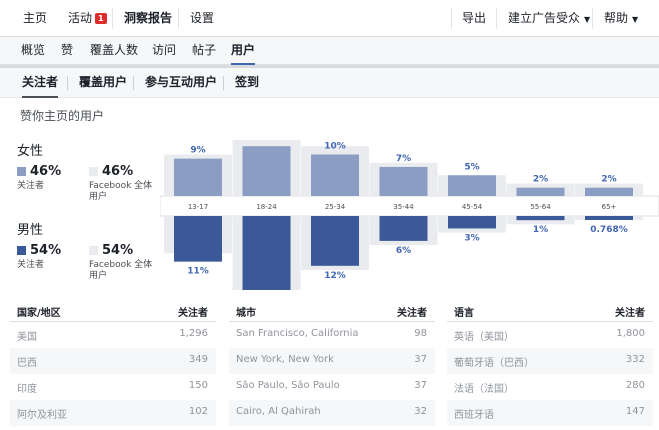 Image resolution: width=659 pixels, height=430 pixels. I want to click on help-label: 帮助, so click(616, 18).